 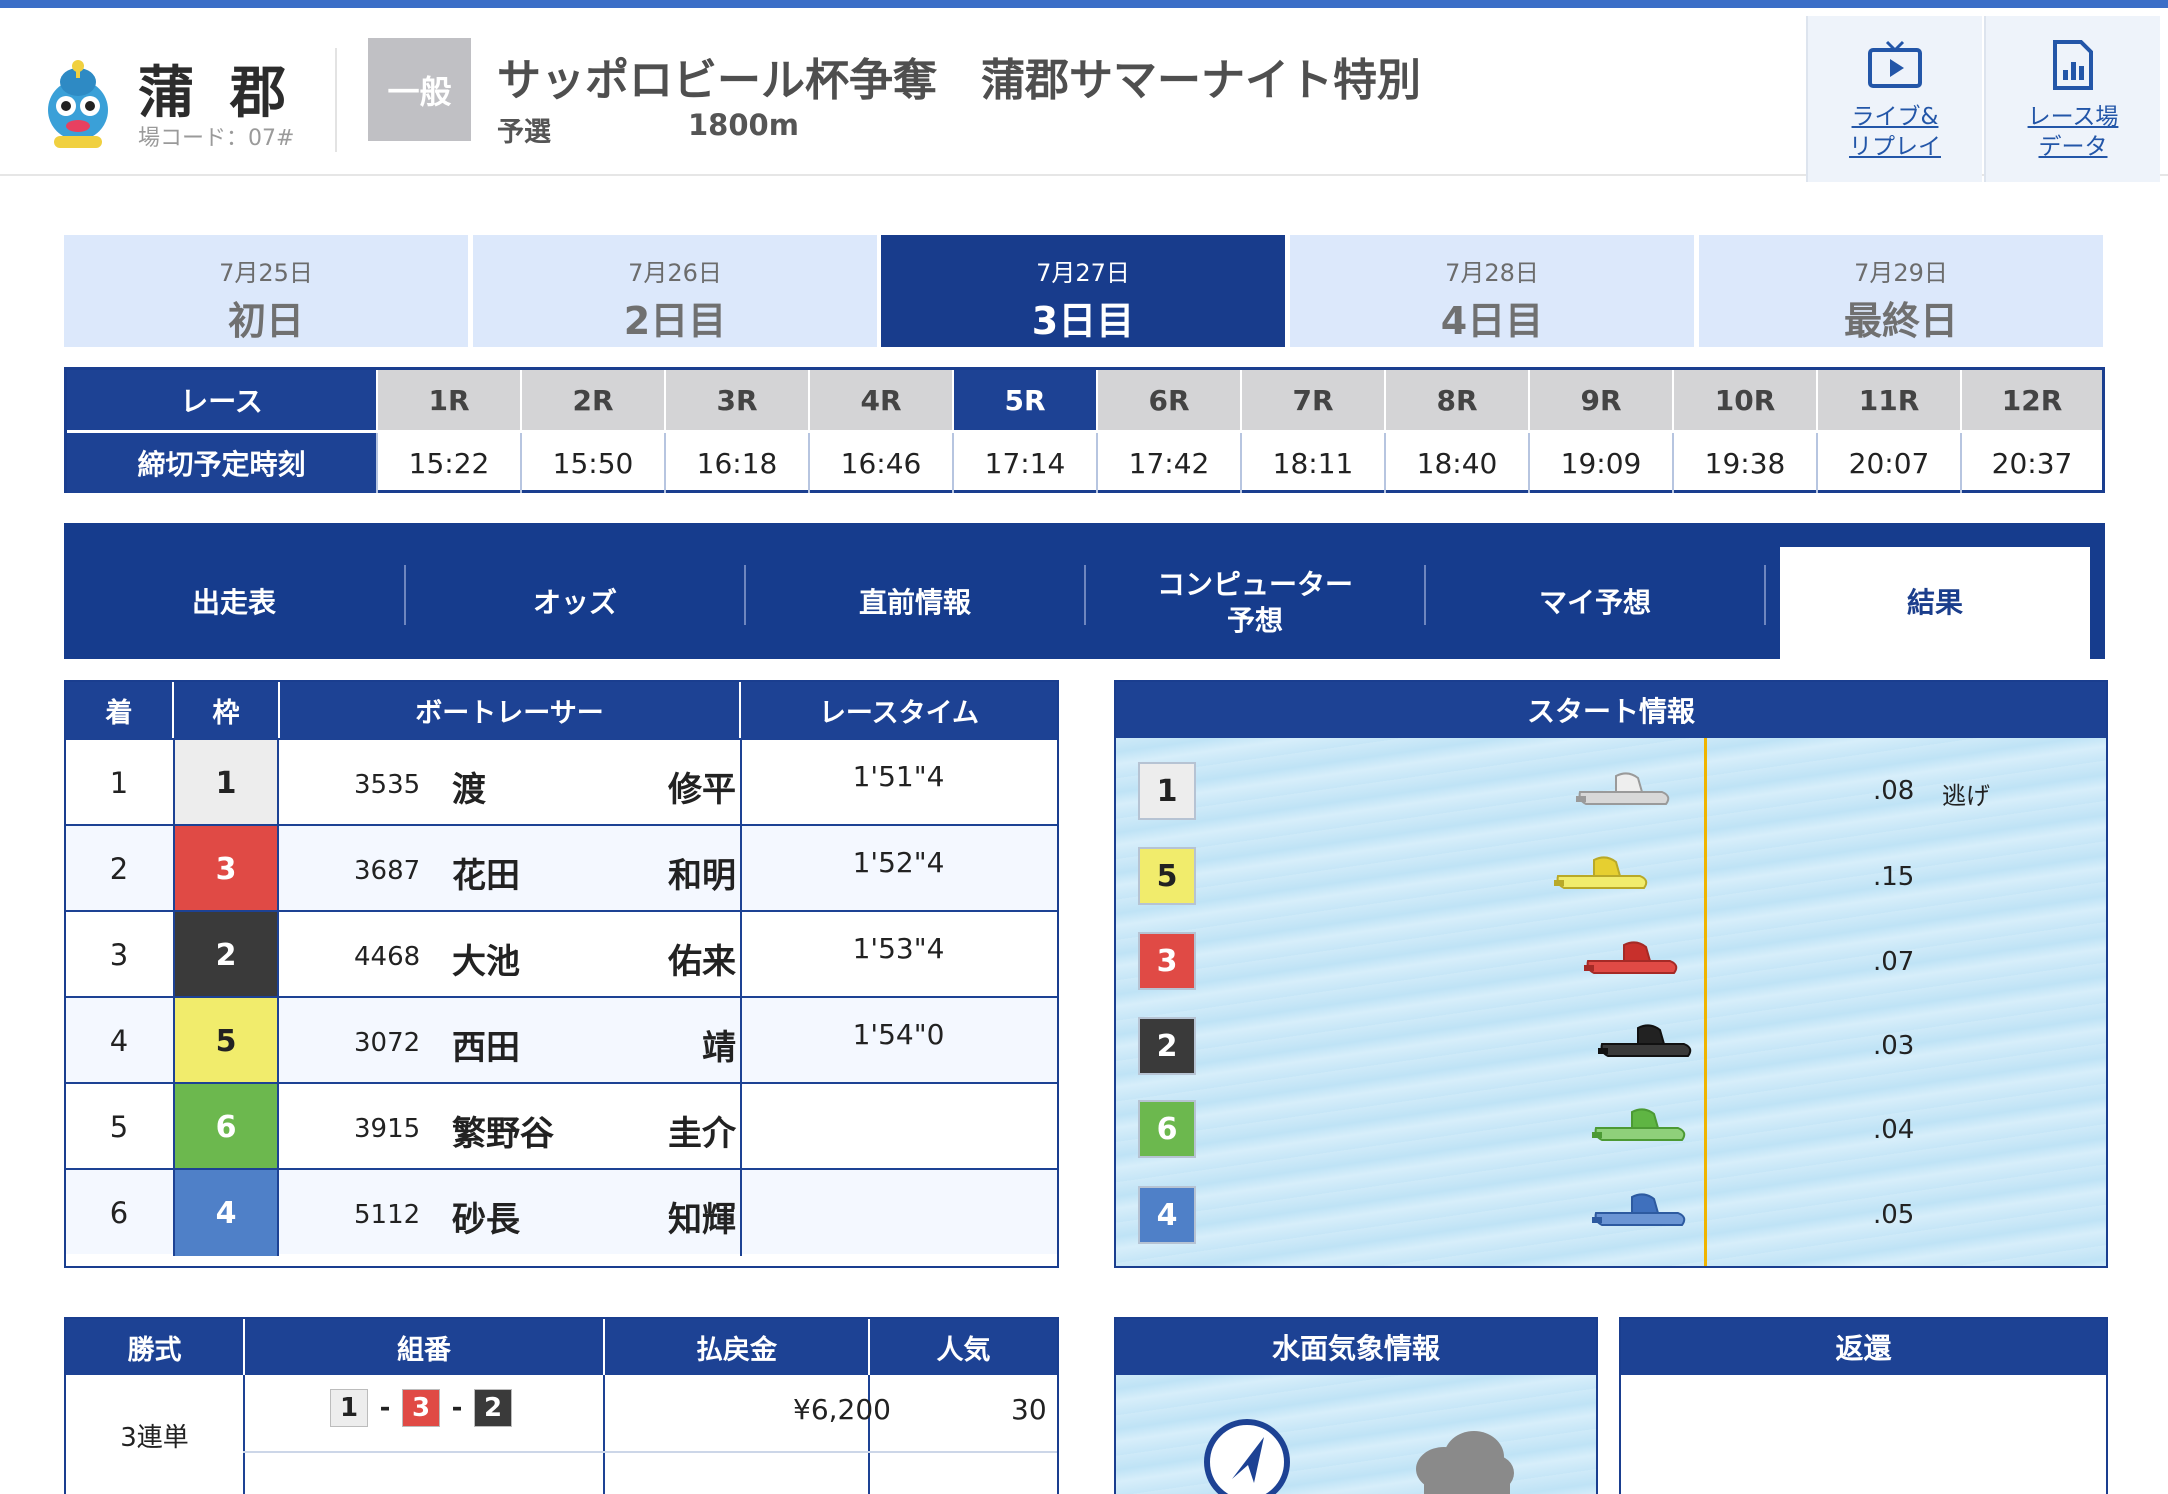 What do you see at coordinates (387, 1129) in the screenshot?
I see `racer-number: 3915` at bounding box center [387, 1129].